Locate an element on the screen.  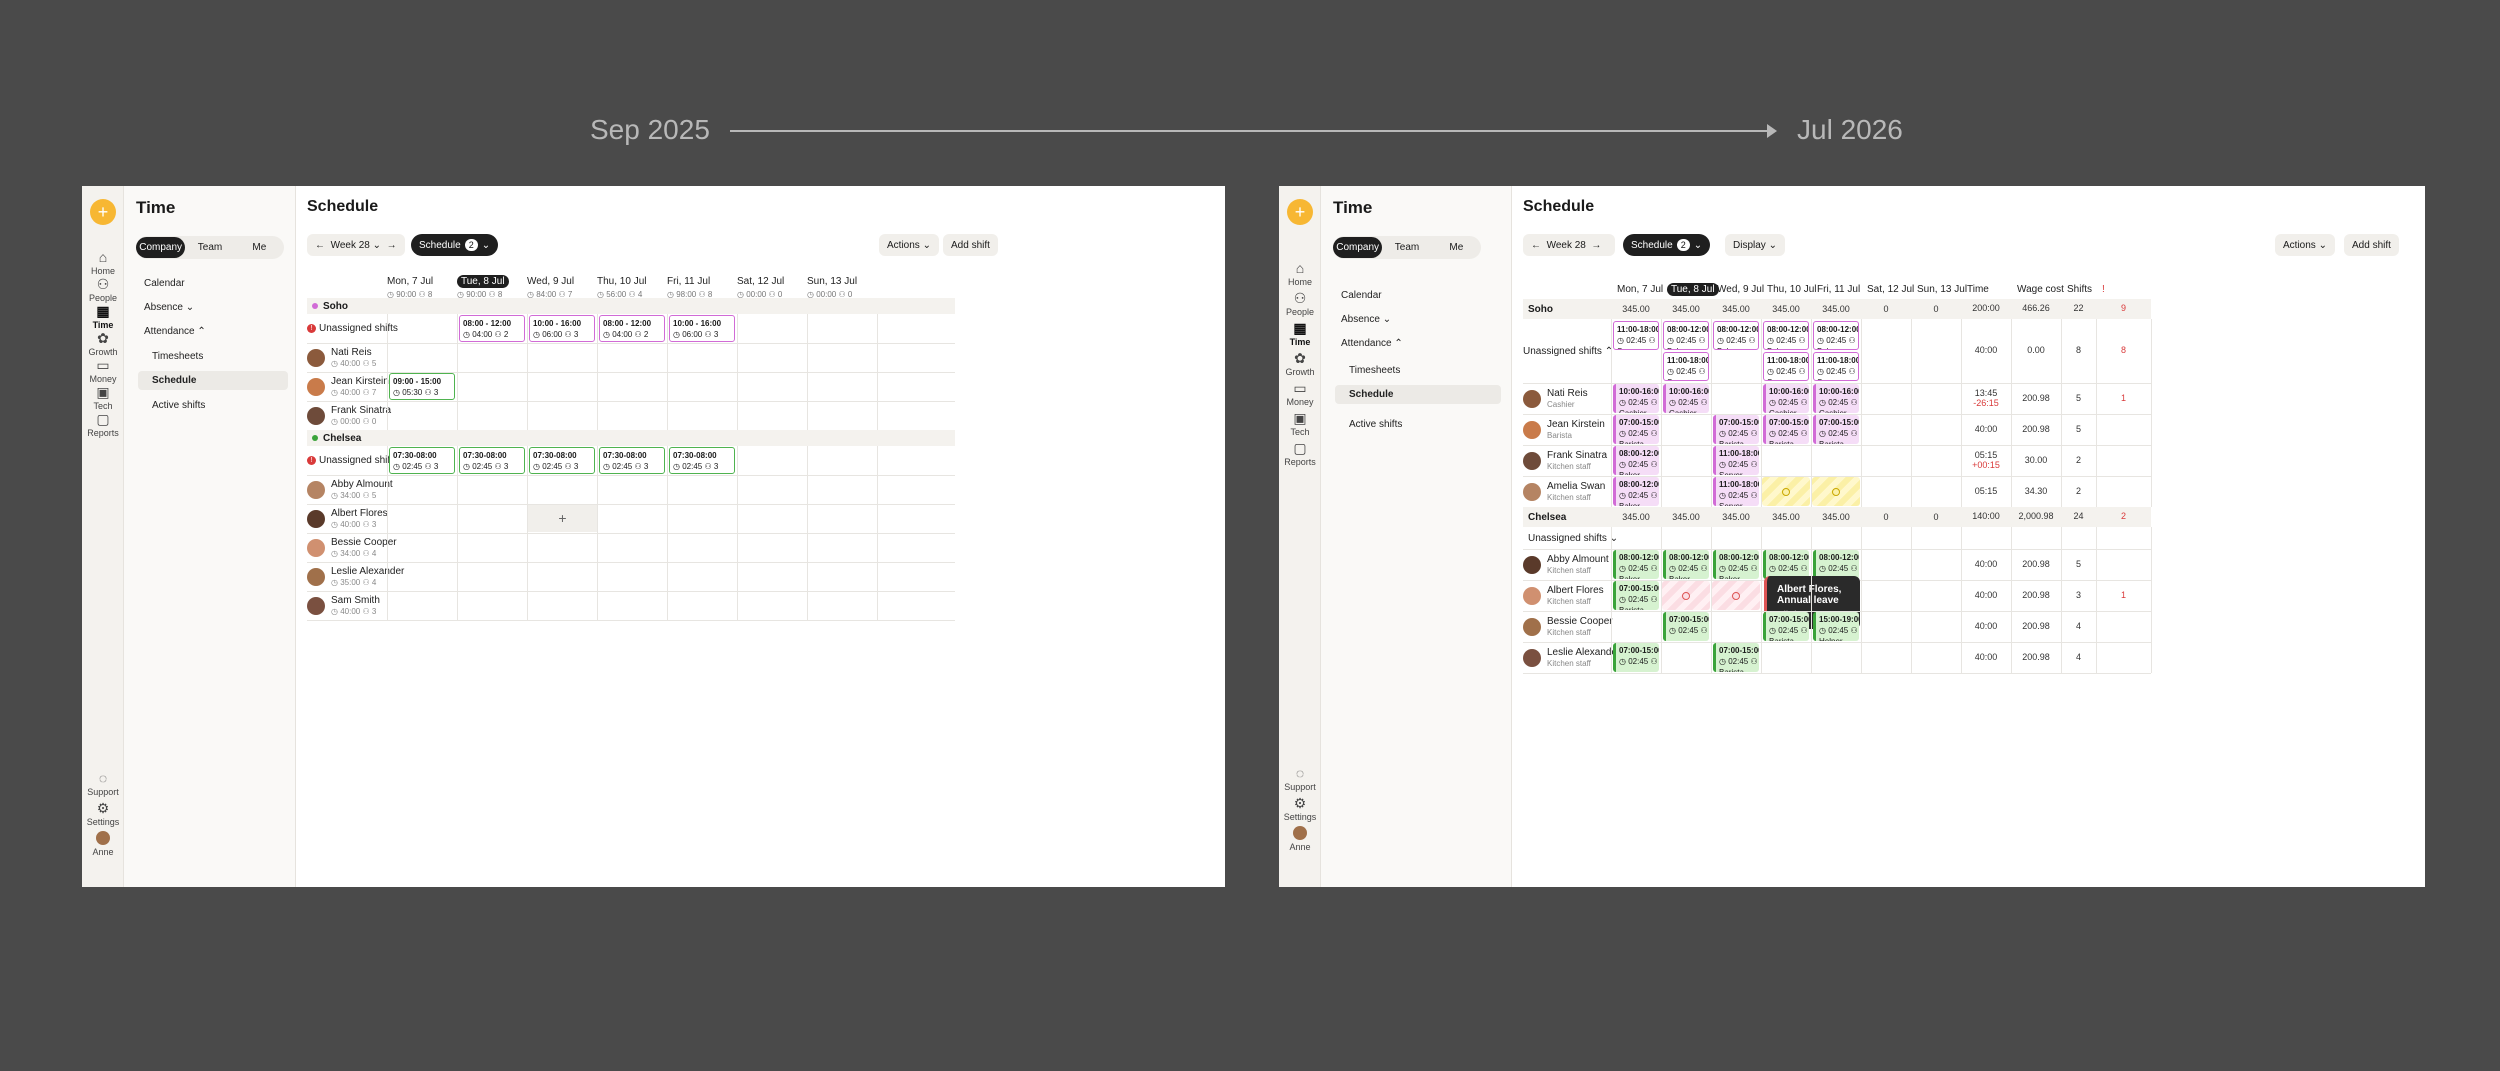
shift-card: 09:00 - 15:00 ◷ 05:30 ⚇ 3Barista is located at coordinates (422, 386).